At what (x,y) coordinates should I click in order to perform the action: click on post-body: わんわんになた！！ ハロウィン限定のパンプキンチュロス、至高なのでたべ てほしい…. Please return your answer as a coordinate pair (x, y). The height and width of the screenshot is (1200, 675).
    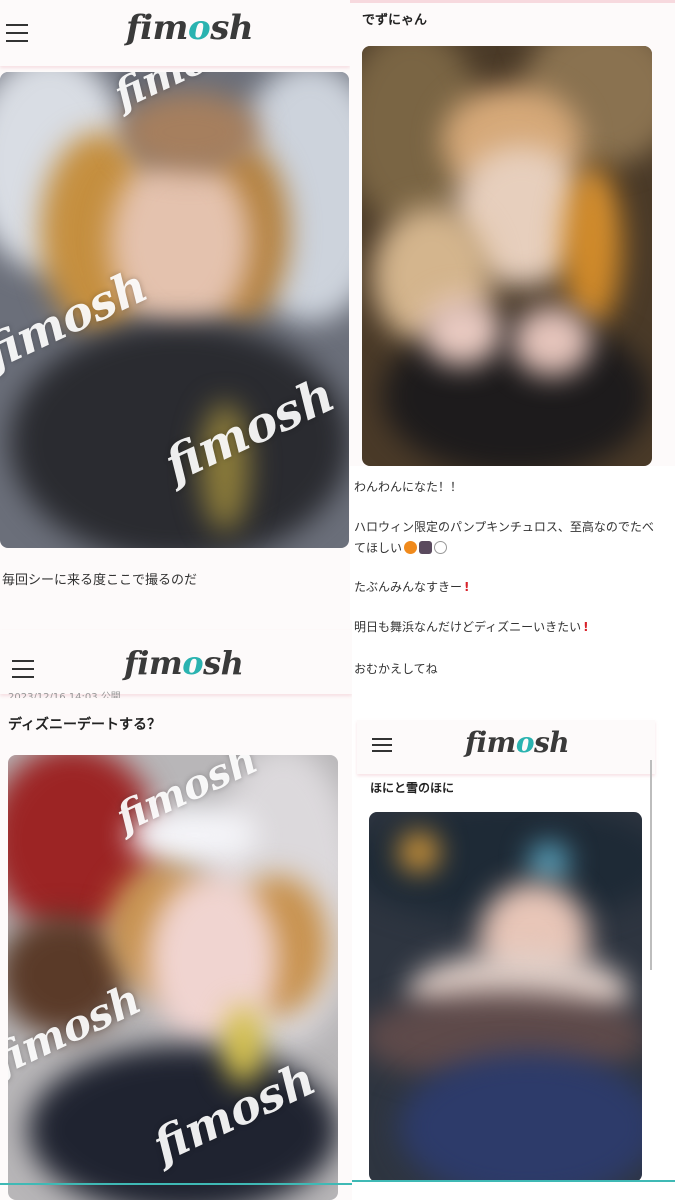
    Looking at the image, I should click on (512, 583).